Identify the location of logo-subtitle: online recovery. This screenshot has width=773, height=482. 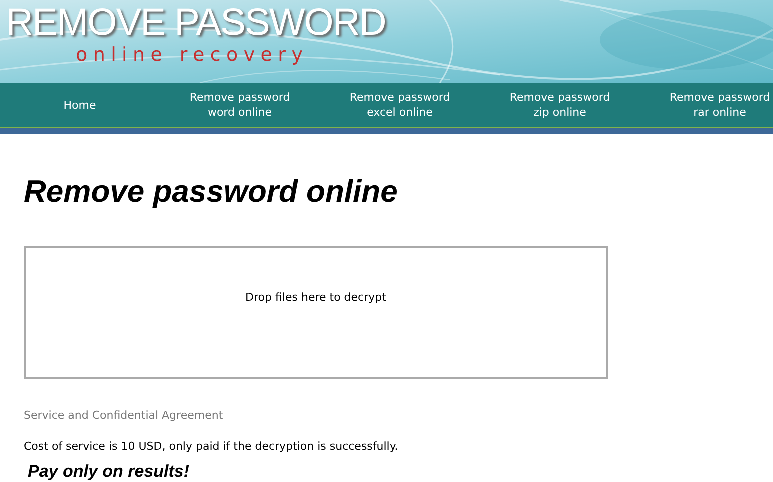
(192, 55).